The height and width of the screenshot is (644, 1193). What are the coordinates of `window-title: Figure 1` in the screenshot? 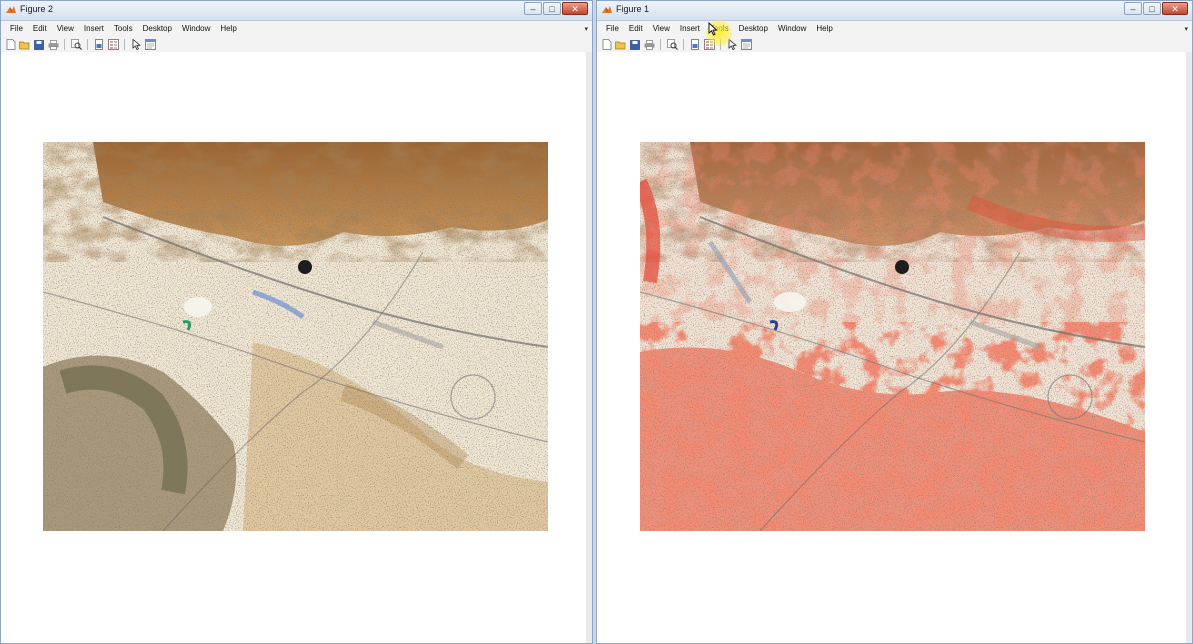 It's located at (633, 9).